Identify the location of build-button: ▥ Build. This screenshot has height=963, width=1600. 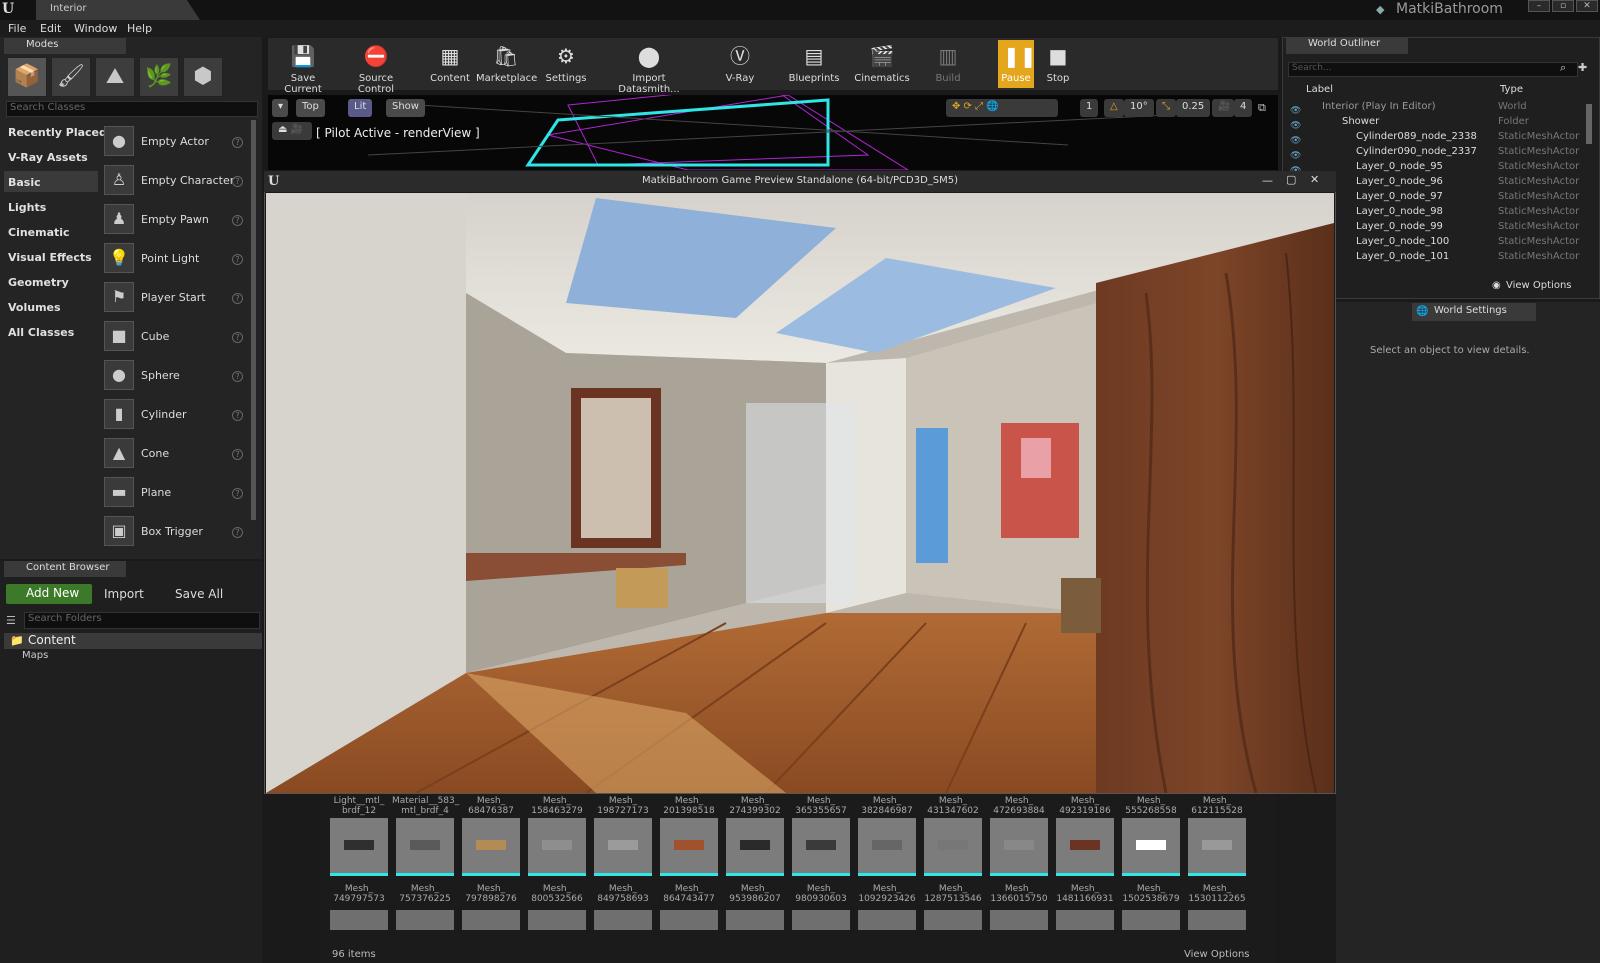
(948, 64).